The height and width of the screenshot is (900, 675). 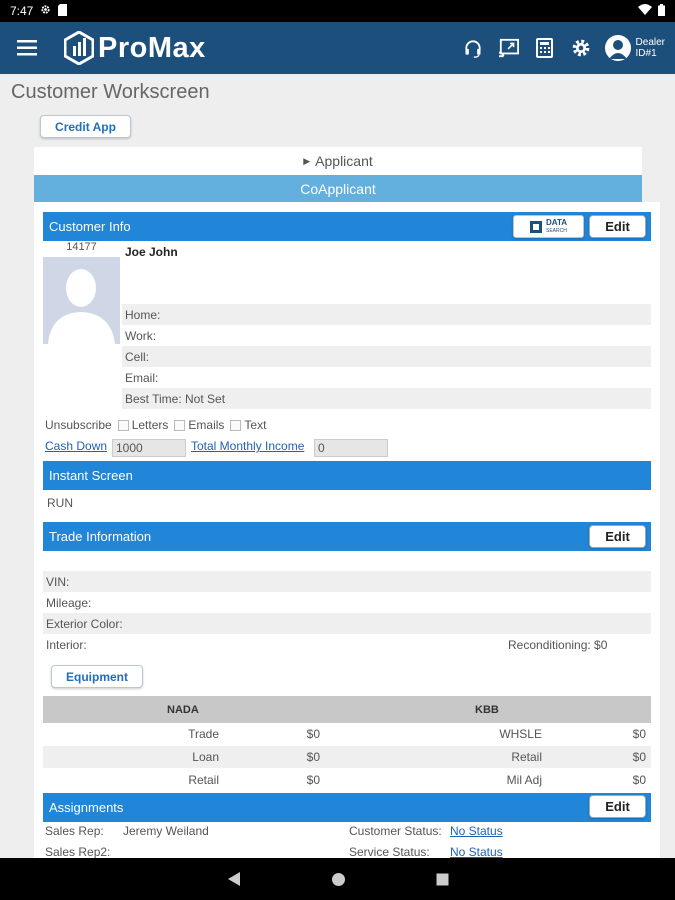 I want to click on data-search-button: DATA SEARCH, so click(x=548, y=226).